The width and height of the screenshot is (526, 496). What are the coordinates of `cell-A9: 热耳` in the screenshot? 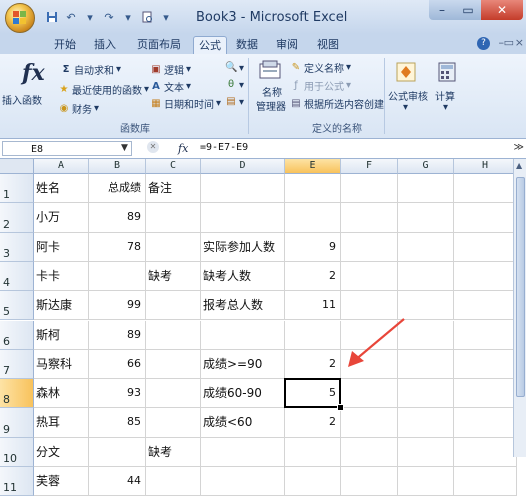 It's located at (61, 423).